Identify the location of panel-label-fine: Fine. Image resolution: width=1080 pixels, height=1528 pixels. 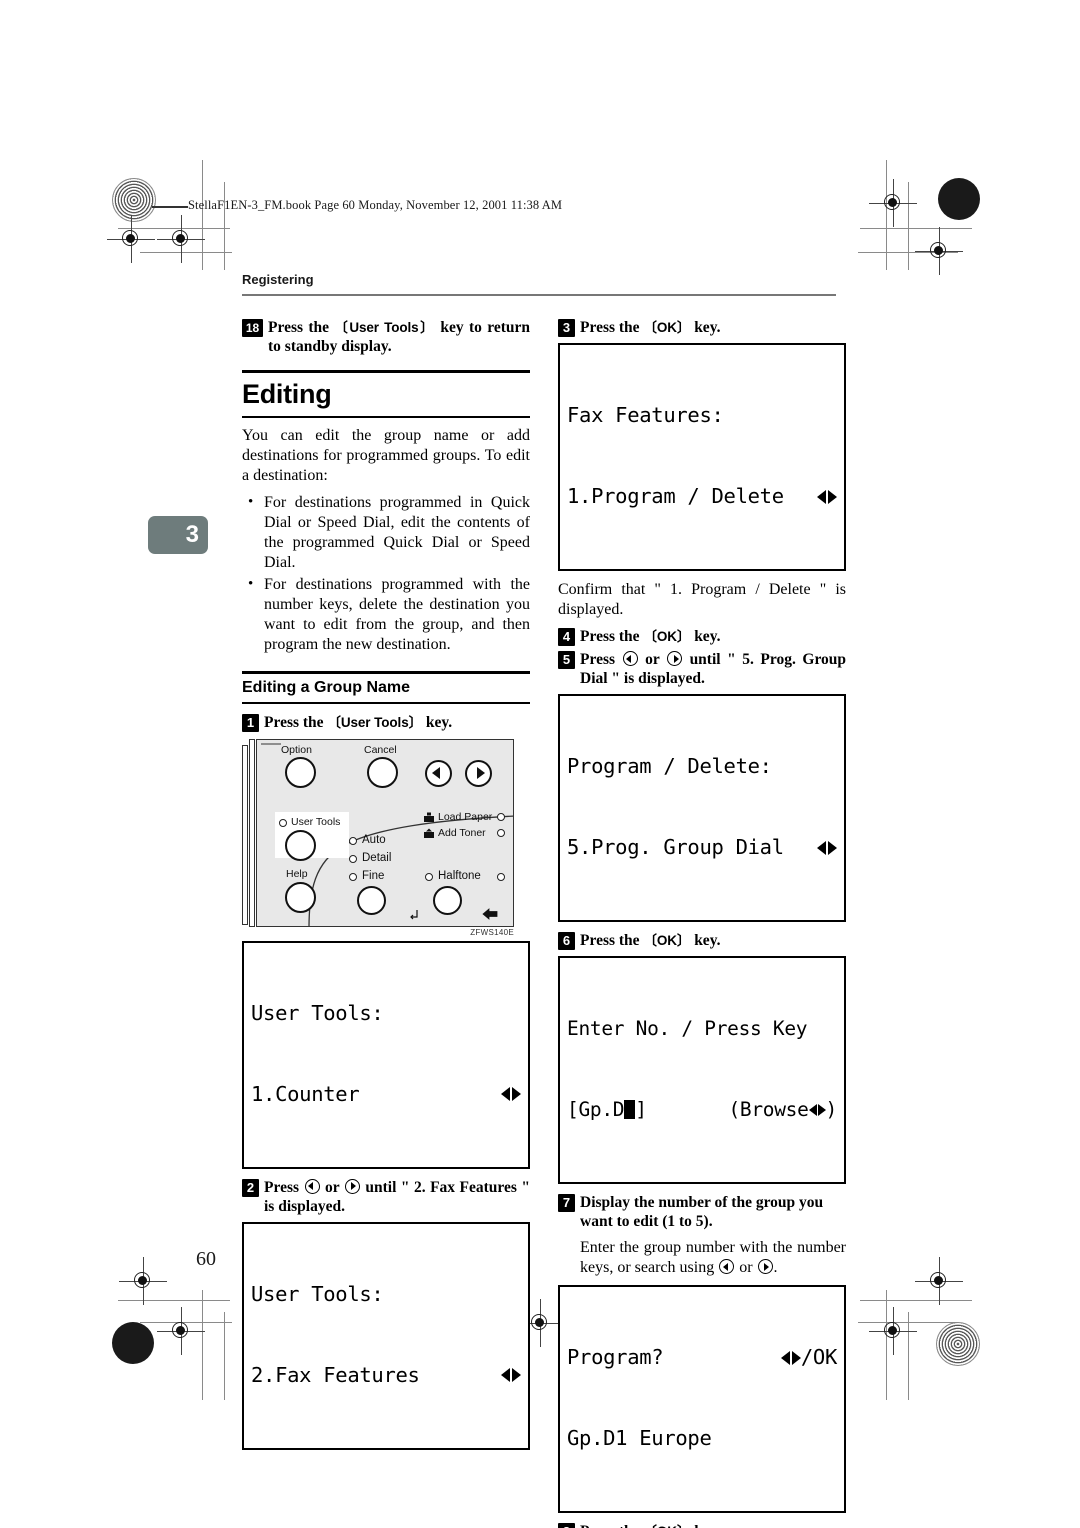
(373, 875).